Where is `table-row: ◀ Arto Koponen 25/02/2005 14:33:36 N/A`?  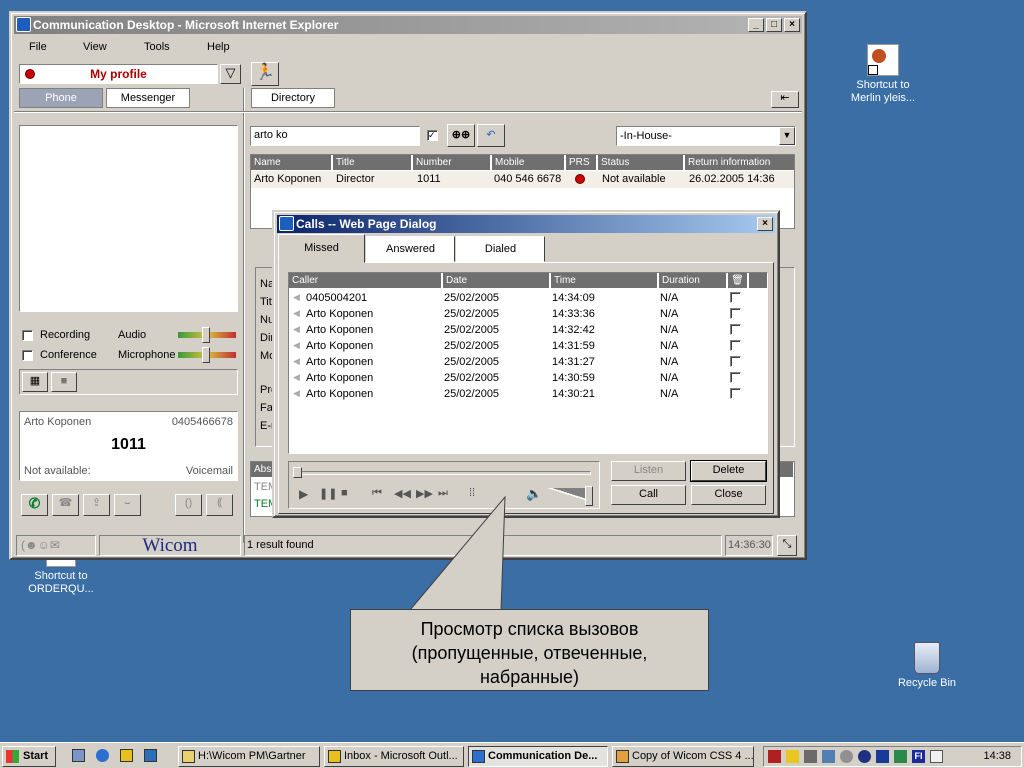
table-row: ◀ Arto Koponen 25/02/2005 14:33:36 N/A is located at coordinates (528, 315).